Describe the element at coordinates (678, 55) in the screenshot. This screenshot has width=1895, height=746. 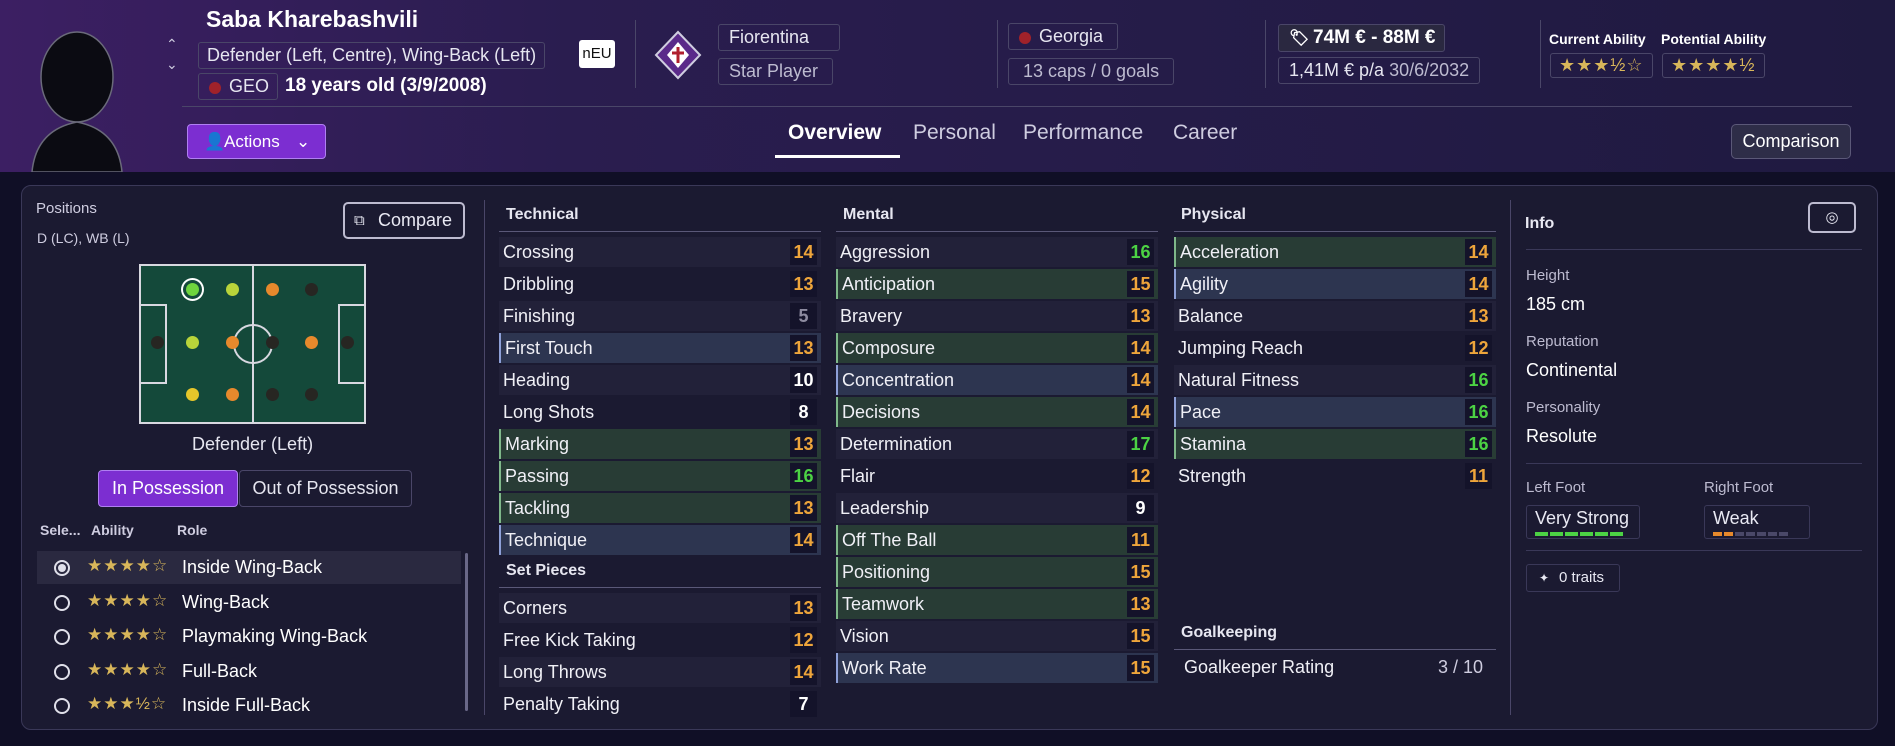
I see `fiorentina-crest-icon` at that location.